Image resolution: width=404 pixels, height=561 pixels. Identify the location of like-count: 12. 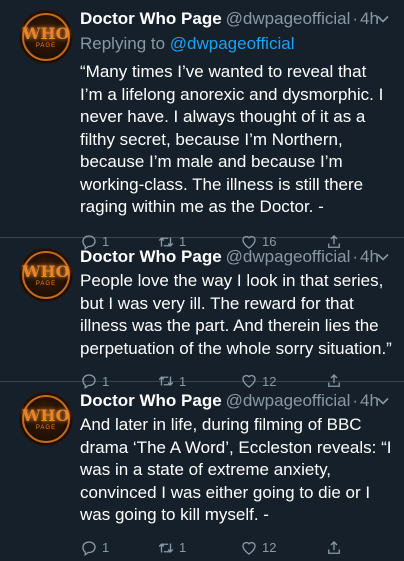
(269, 547).